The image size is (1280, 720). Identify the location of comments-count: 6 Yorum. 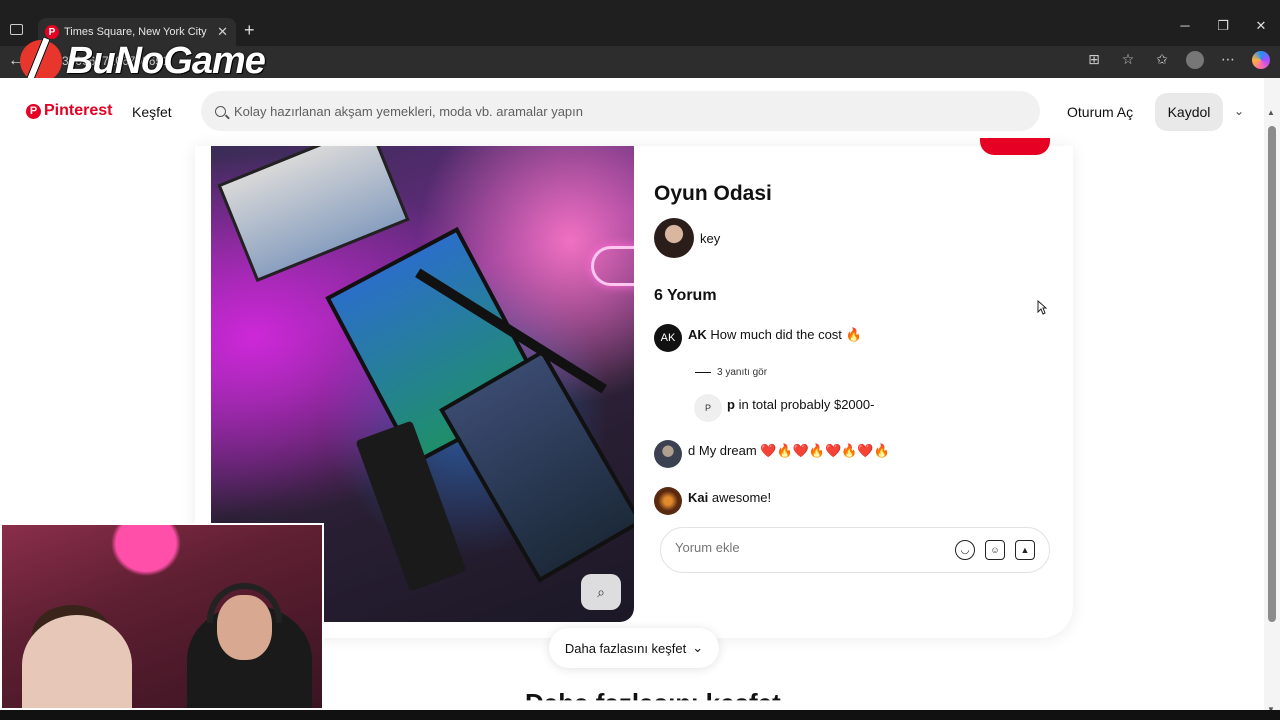
(685, 295).